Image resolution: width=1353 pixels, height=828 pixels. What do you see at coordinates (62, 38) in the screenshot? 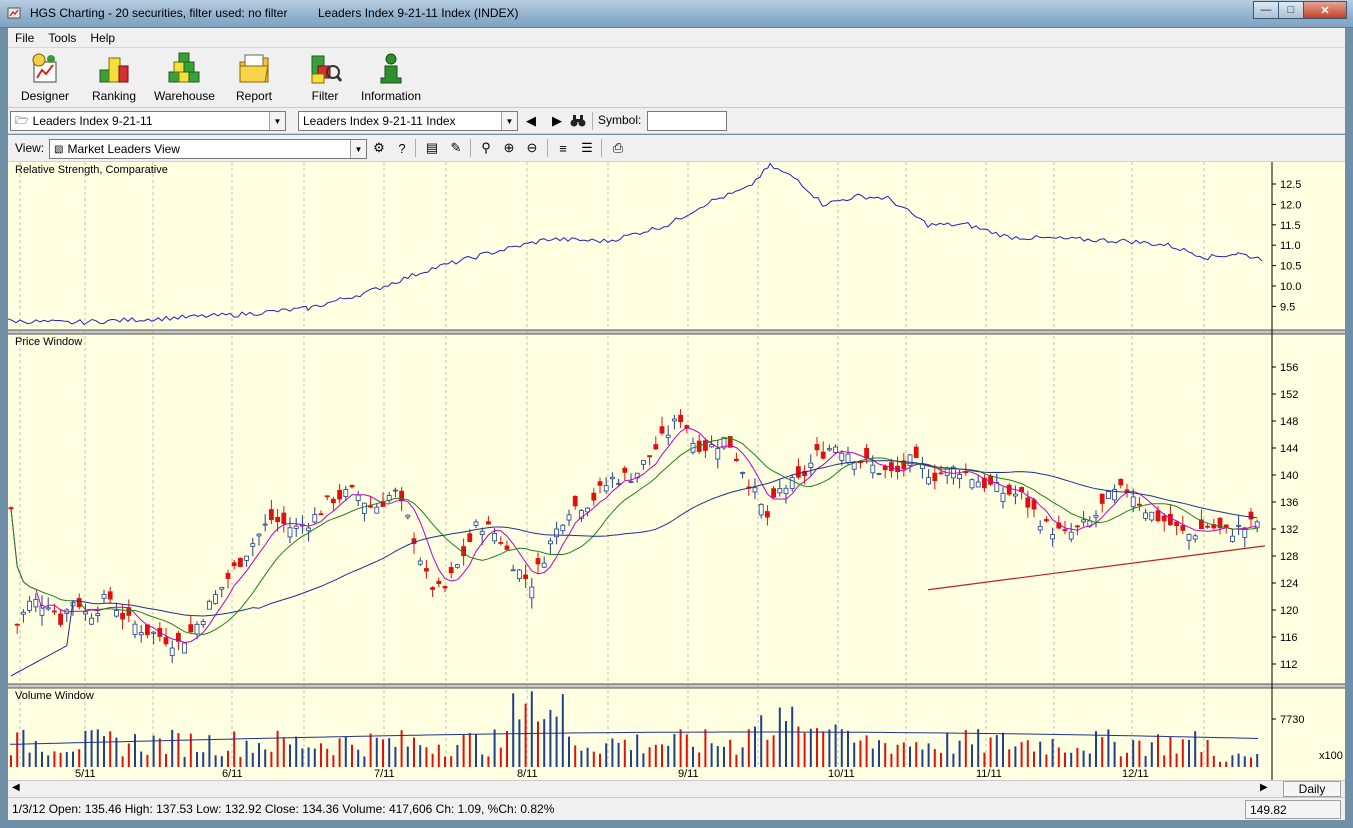
I see `menu-tools: Tools` at bounding box center [62, 38].